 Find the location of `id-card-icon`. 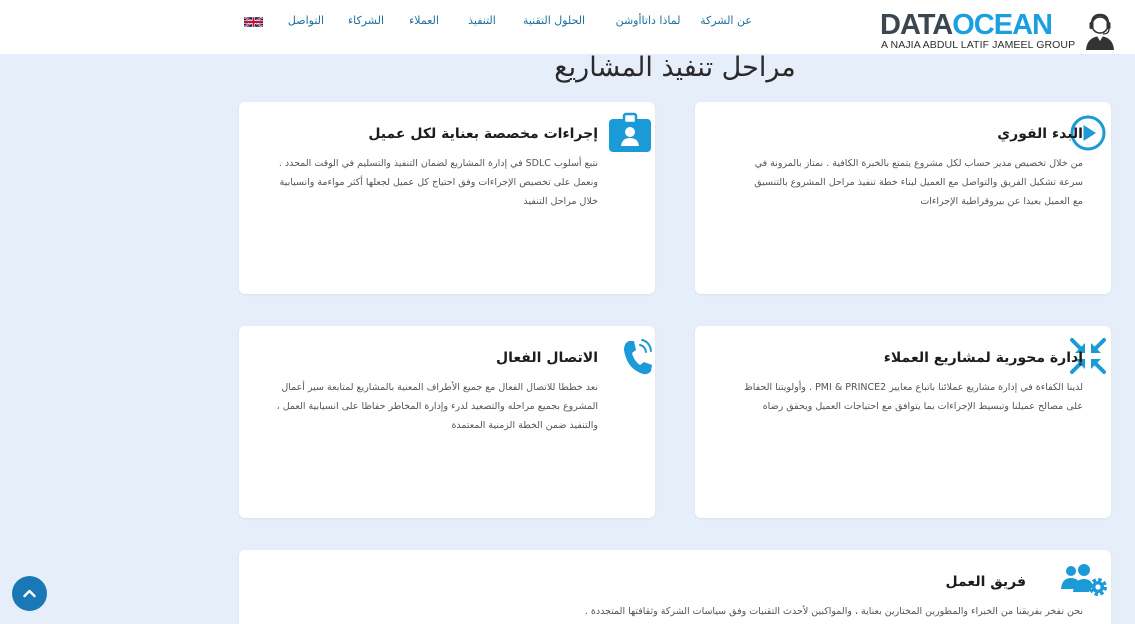

id-card-icon is located at coordinates (630, 132).